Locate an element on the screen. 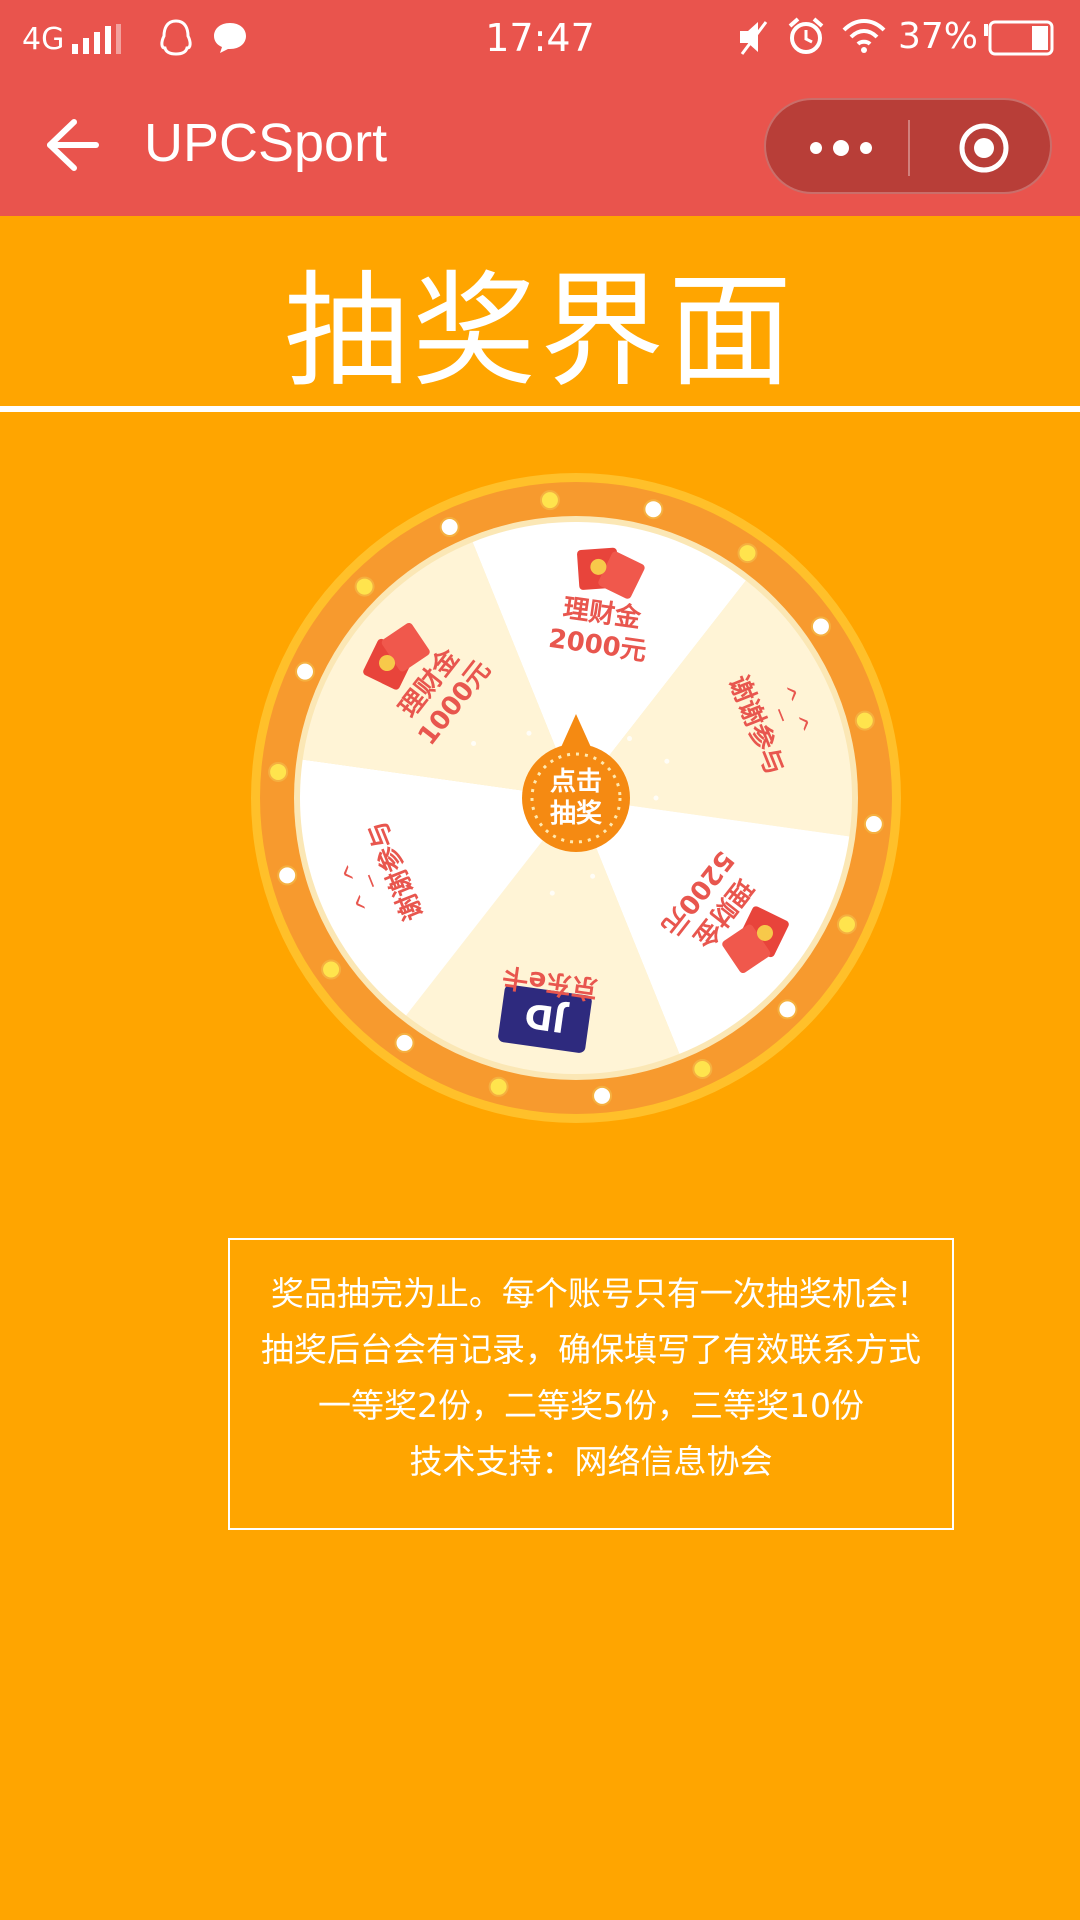 This screenshot has width=1080, height=1920. segment-label-group: JD京东e卡 is located at coordinates (549, 1007).